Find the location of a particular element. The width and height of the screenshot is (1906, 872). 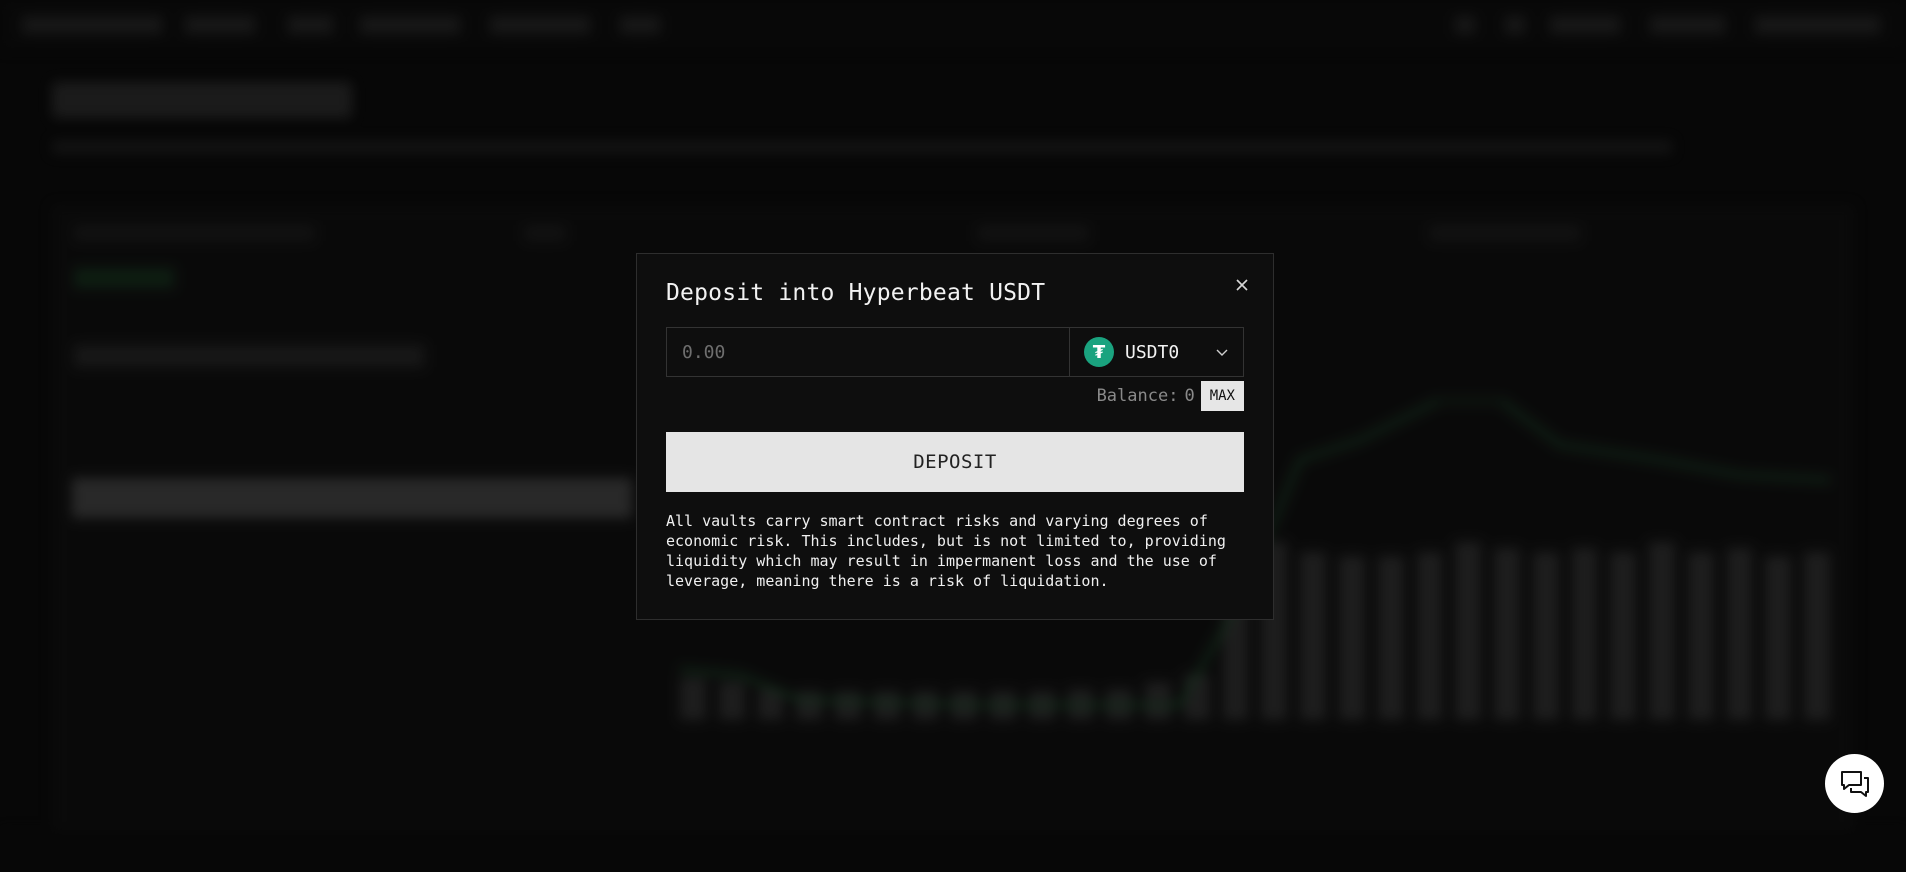

chevron-down-icon is located at coordinates (1222, 352).